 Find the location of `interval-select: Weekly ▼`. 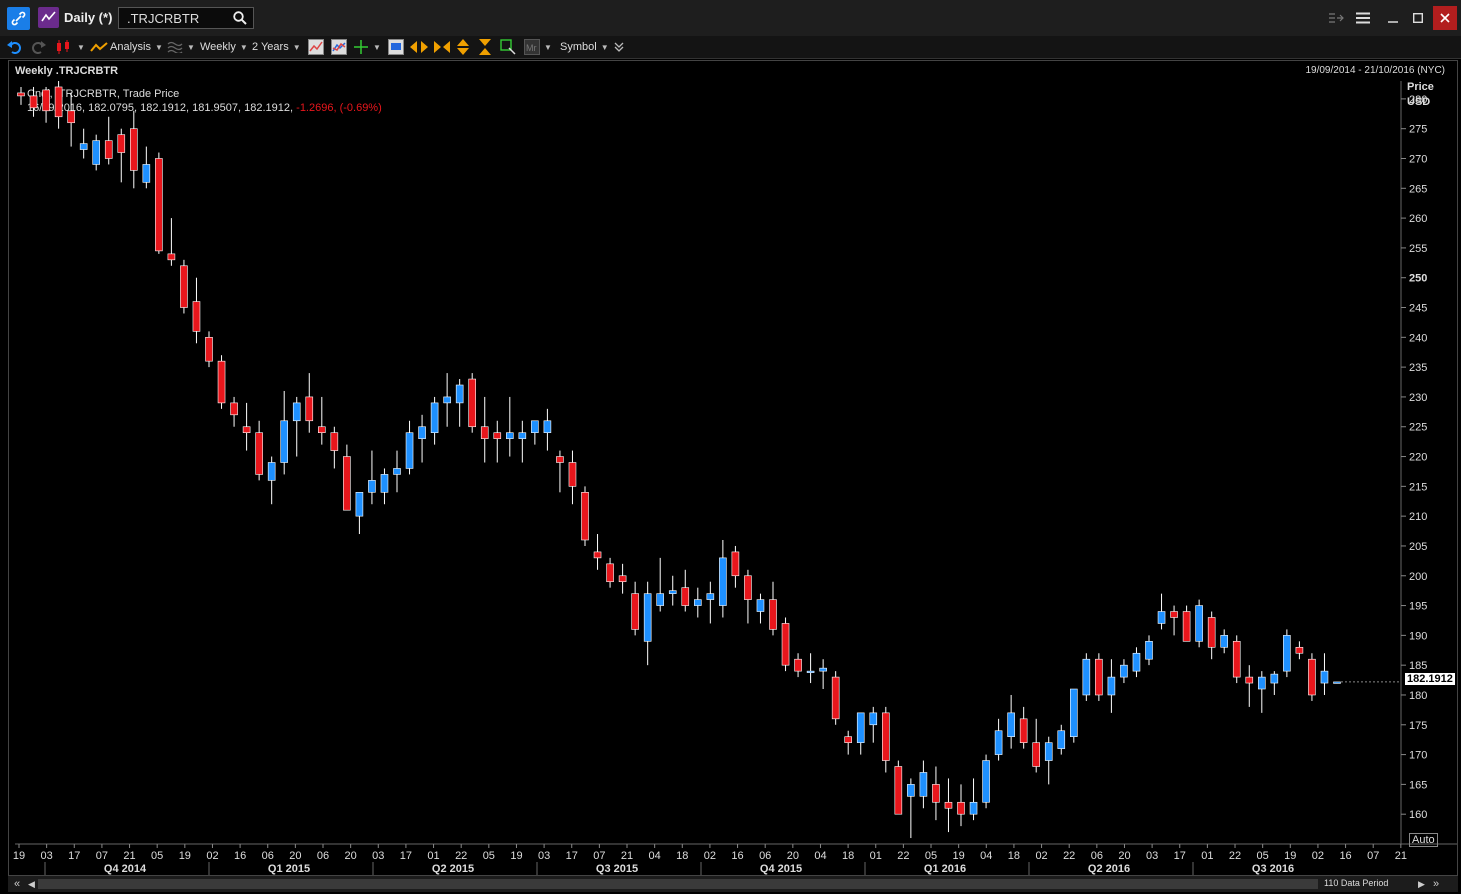

interval-select: Weekly ▼ is located at coordinates (224, 47).